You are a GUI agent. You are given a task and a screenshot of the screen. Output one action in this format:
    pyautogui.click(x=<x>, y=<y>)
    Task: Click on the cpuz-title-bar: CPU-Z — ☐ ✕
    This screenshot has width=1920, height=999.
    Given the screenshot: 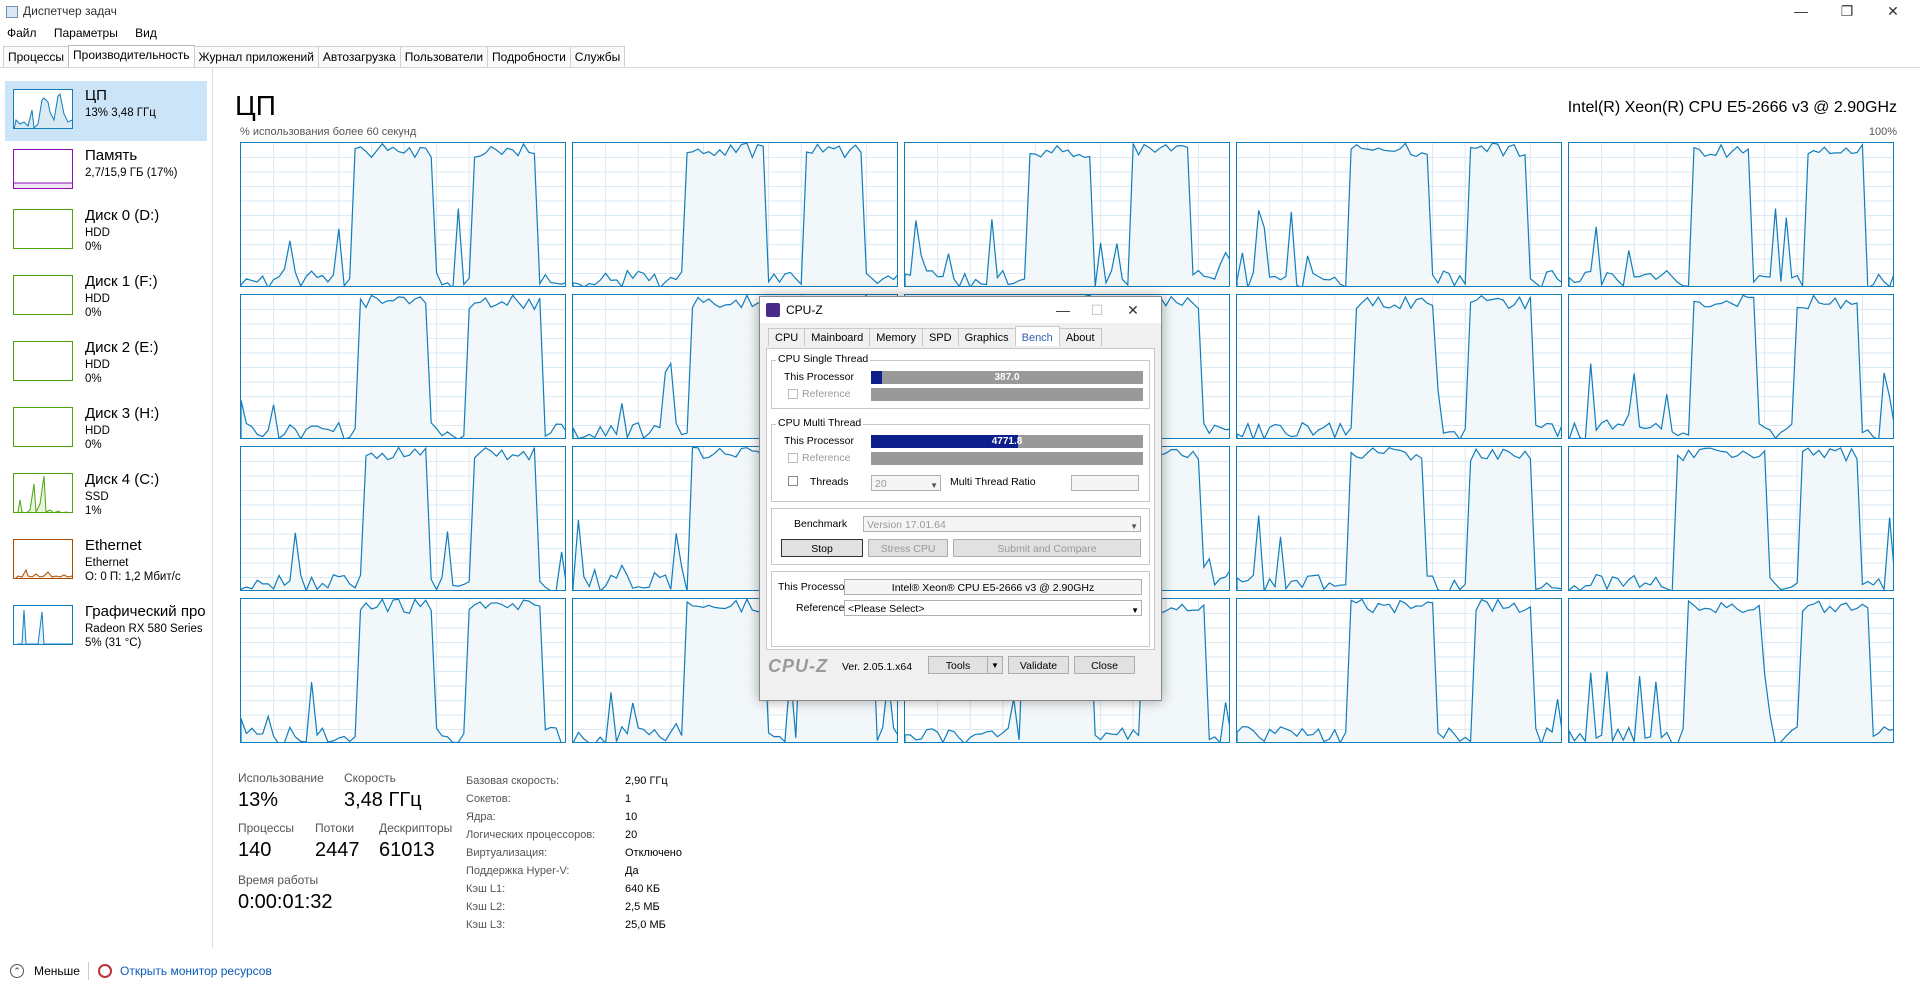 What is the action you would take?
    pyautogui.click(x=960, y=310)
    